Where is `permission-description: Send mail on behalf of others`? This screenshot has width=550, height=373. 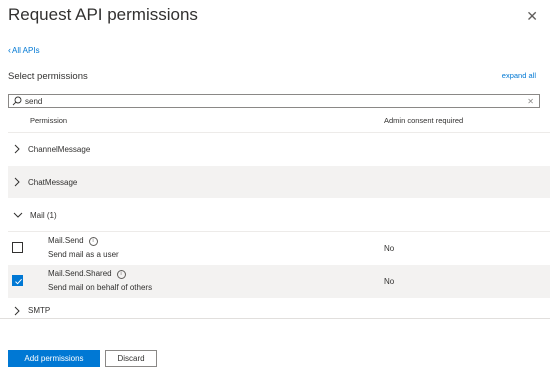 permission-description: Send mail on behalf of others is located at coordinates (100, 287).